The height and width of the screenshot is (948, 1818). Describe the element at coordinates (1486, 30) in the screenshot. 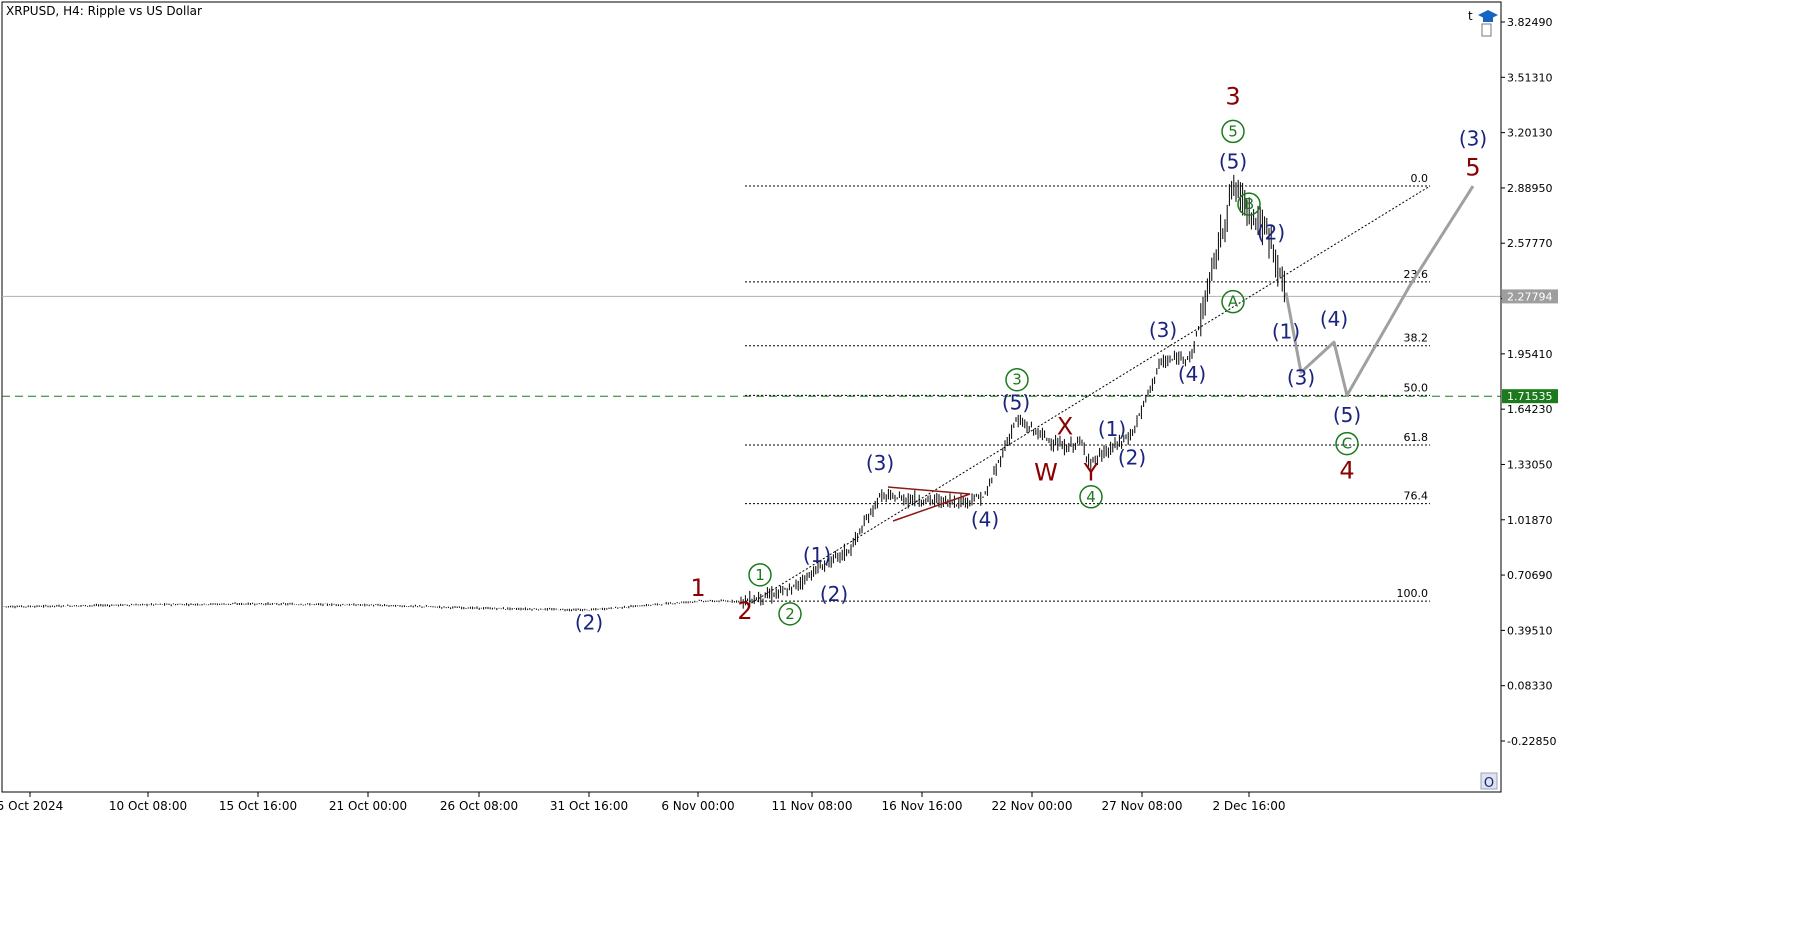

I see `scroll-icon` at that location.